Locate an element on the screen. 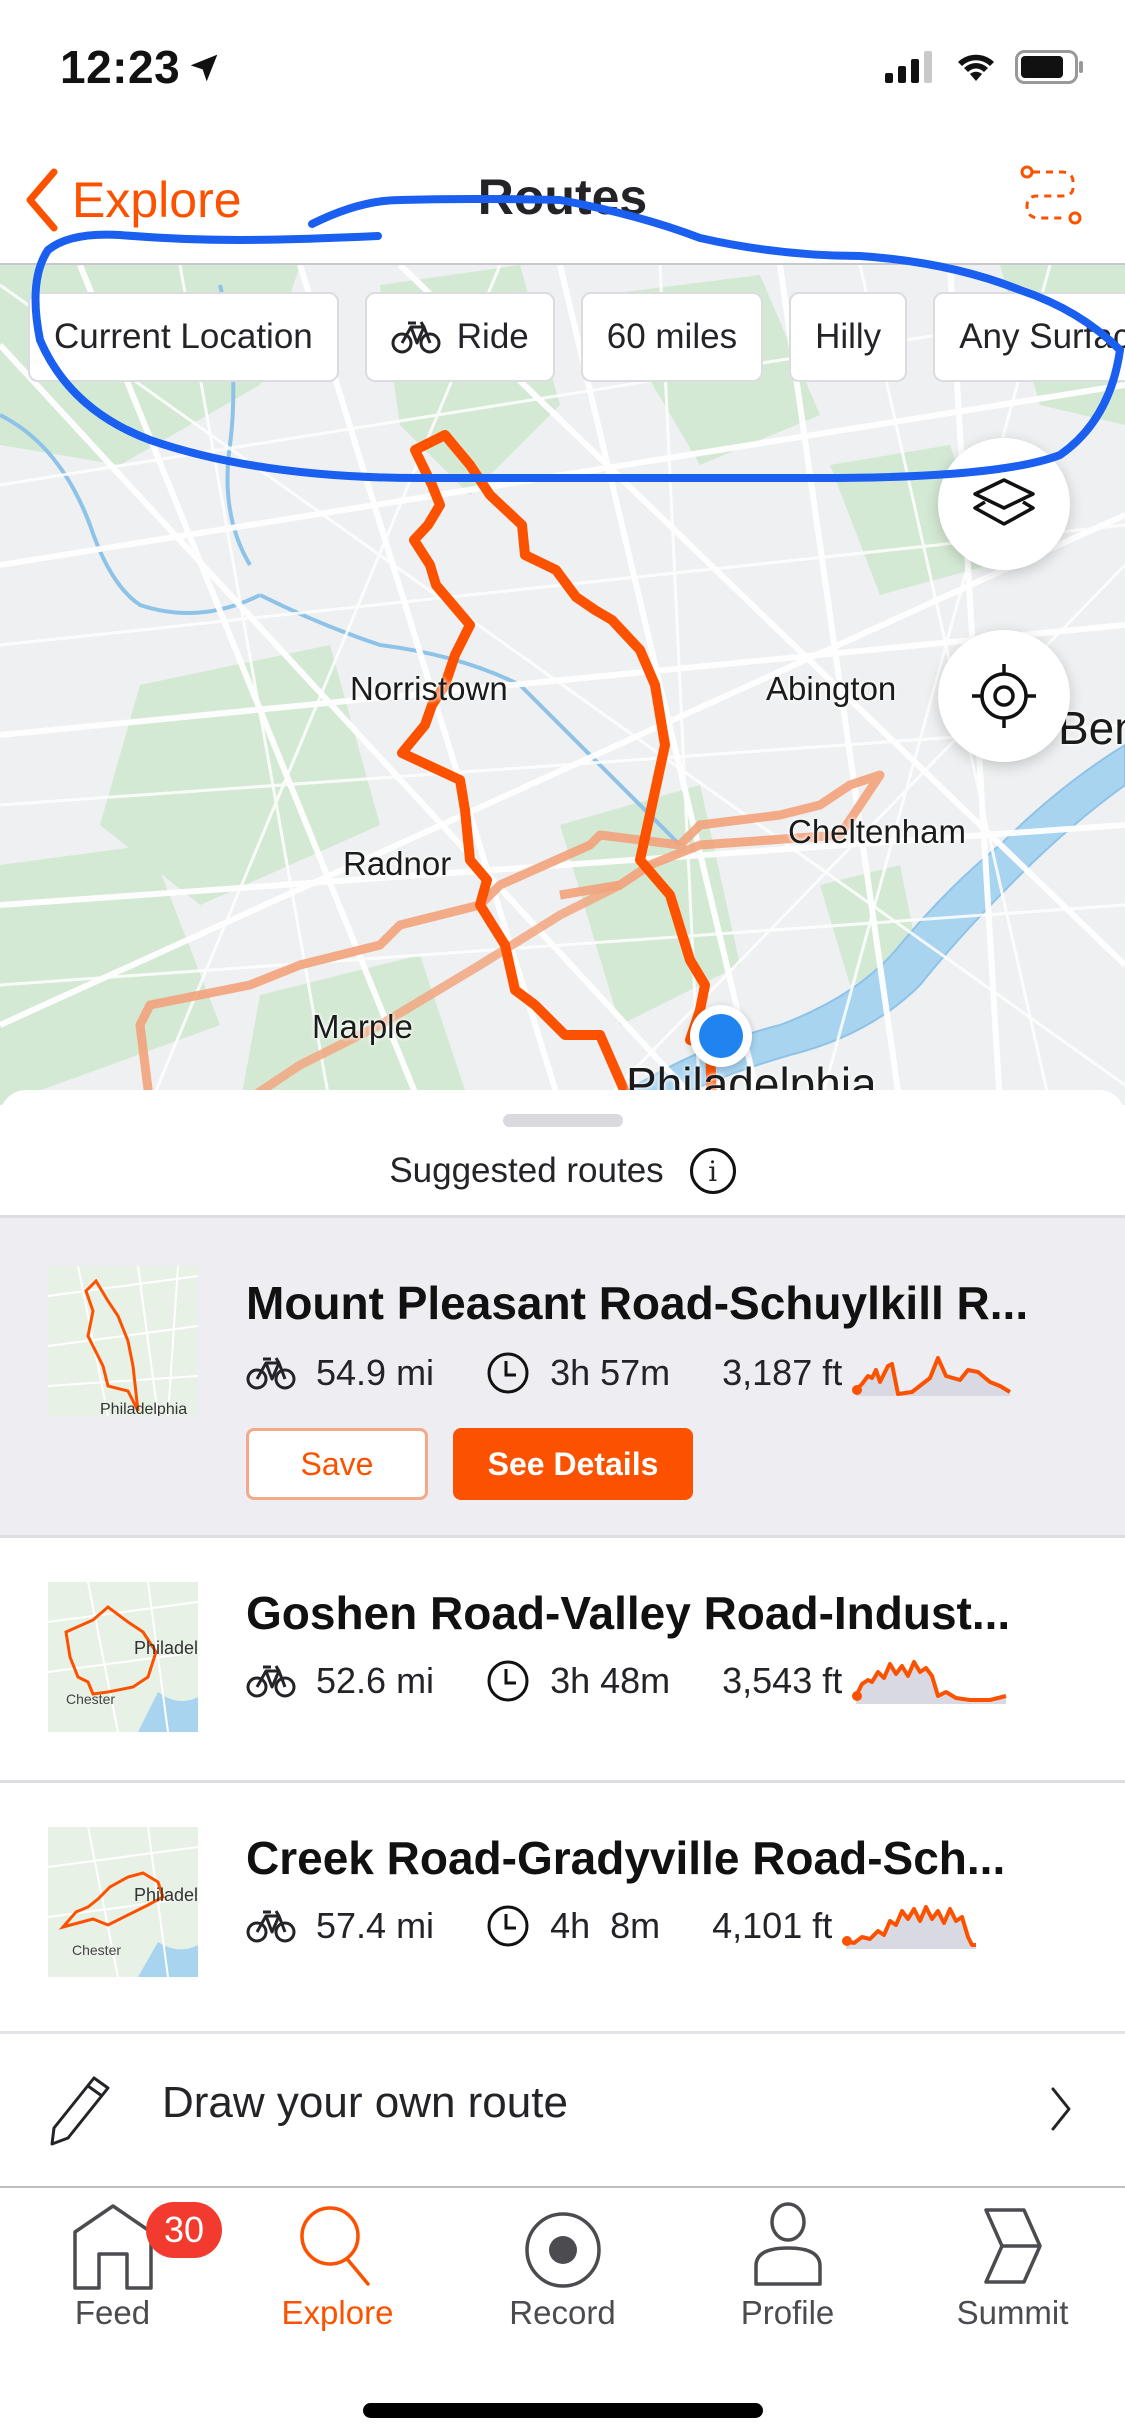 The height and width of the screenshot is (2436, 1125). info-icon: i is located at coordinates (712, 1171).